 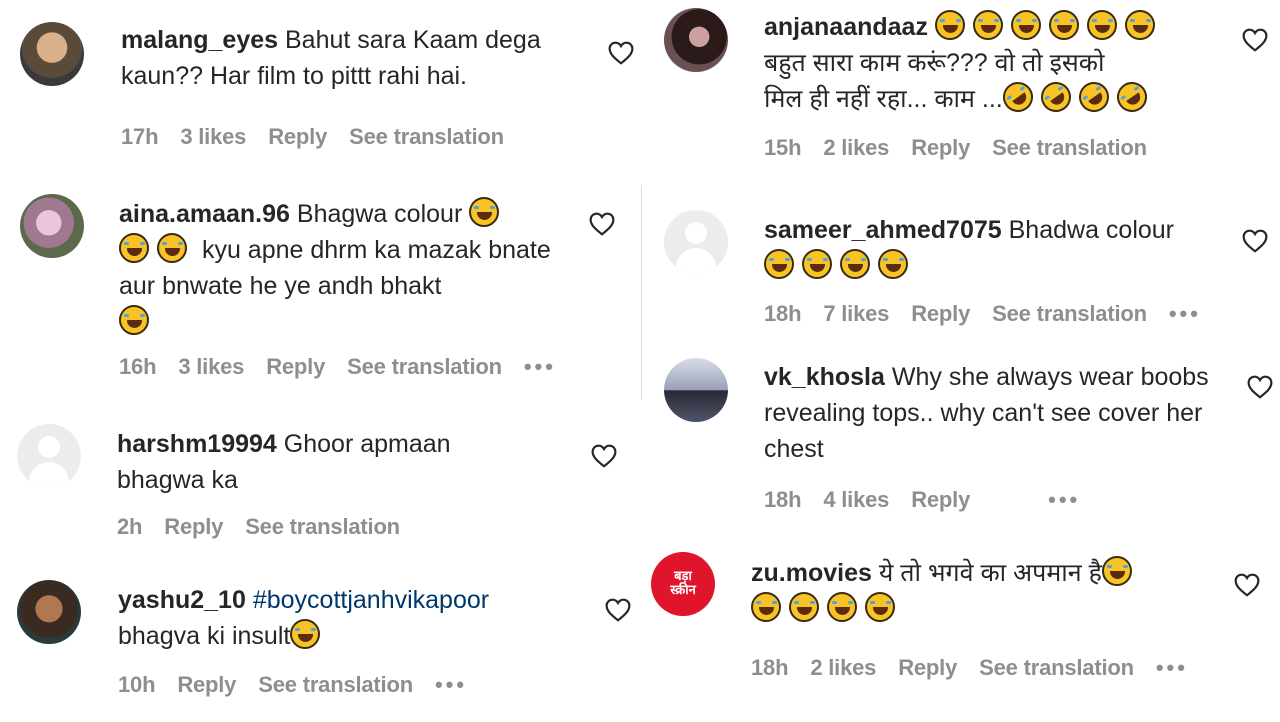 I want to click on comment-body: harshm19994 Ghoor apmaan bhagwa ka, so click(x=312, y=462).